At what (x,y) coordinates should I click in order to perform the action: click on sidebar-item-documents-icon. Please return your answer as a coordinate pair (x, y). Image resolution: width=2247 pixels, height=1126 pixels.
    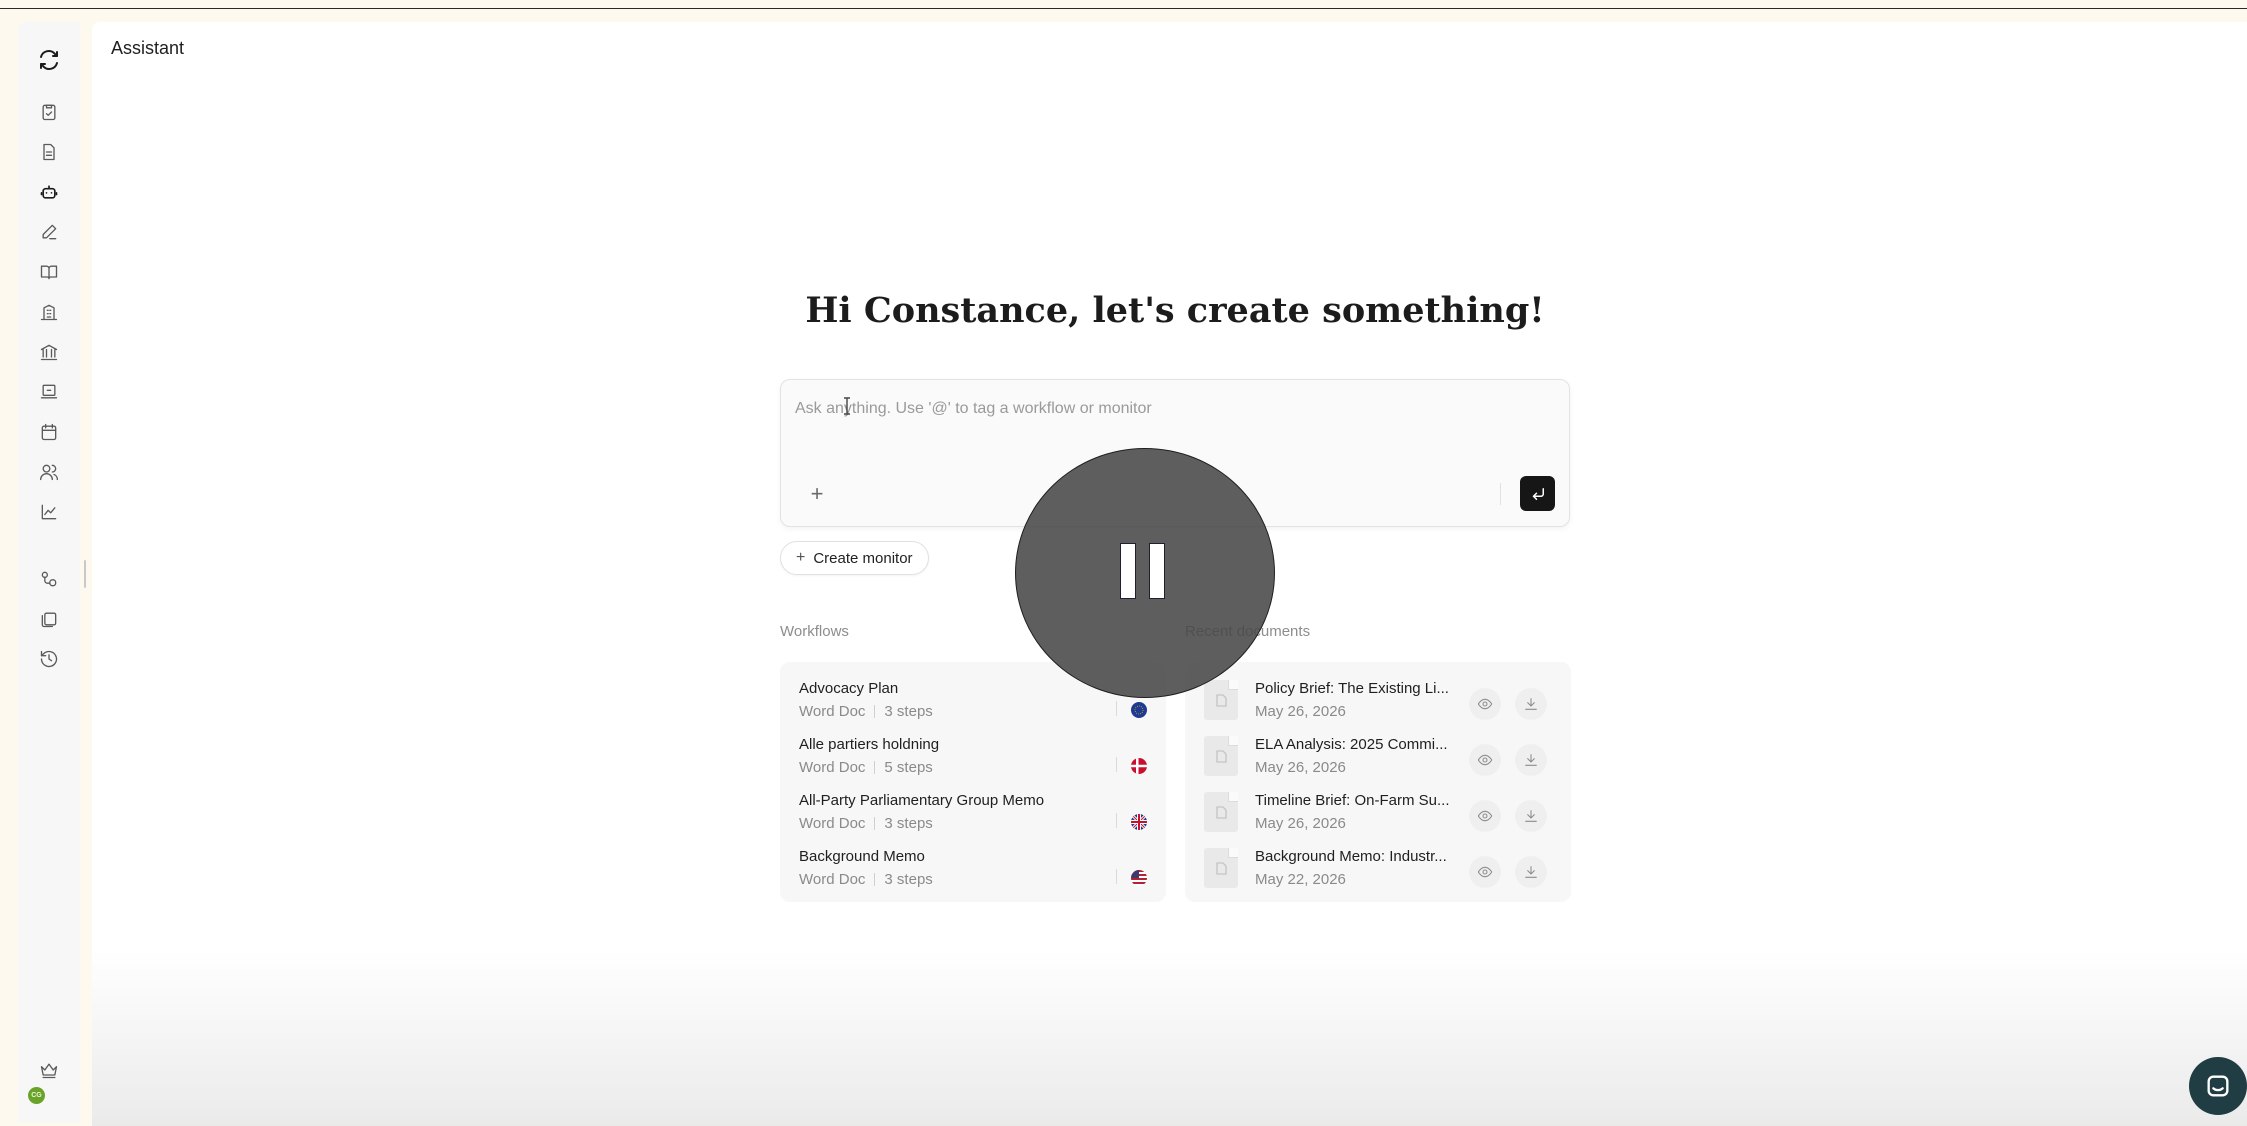
    Looking at the image, I should click on (49, 152).